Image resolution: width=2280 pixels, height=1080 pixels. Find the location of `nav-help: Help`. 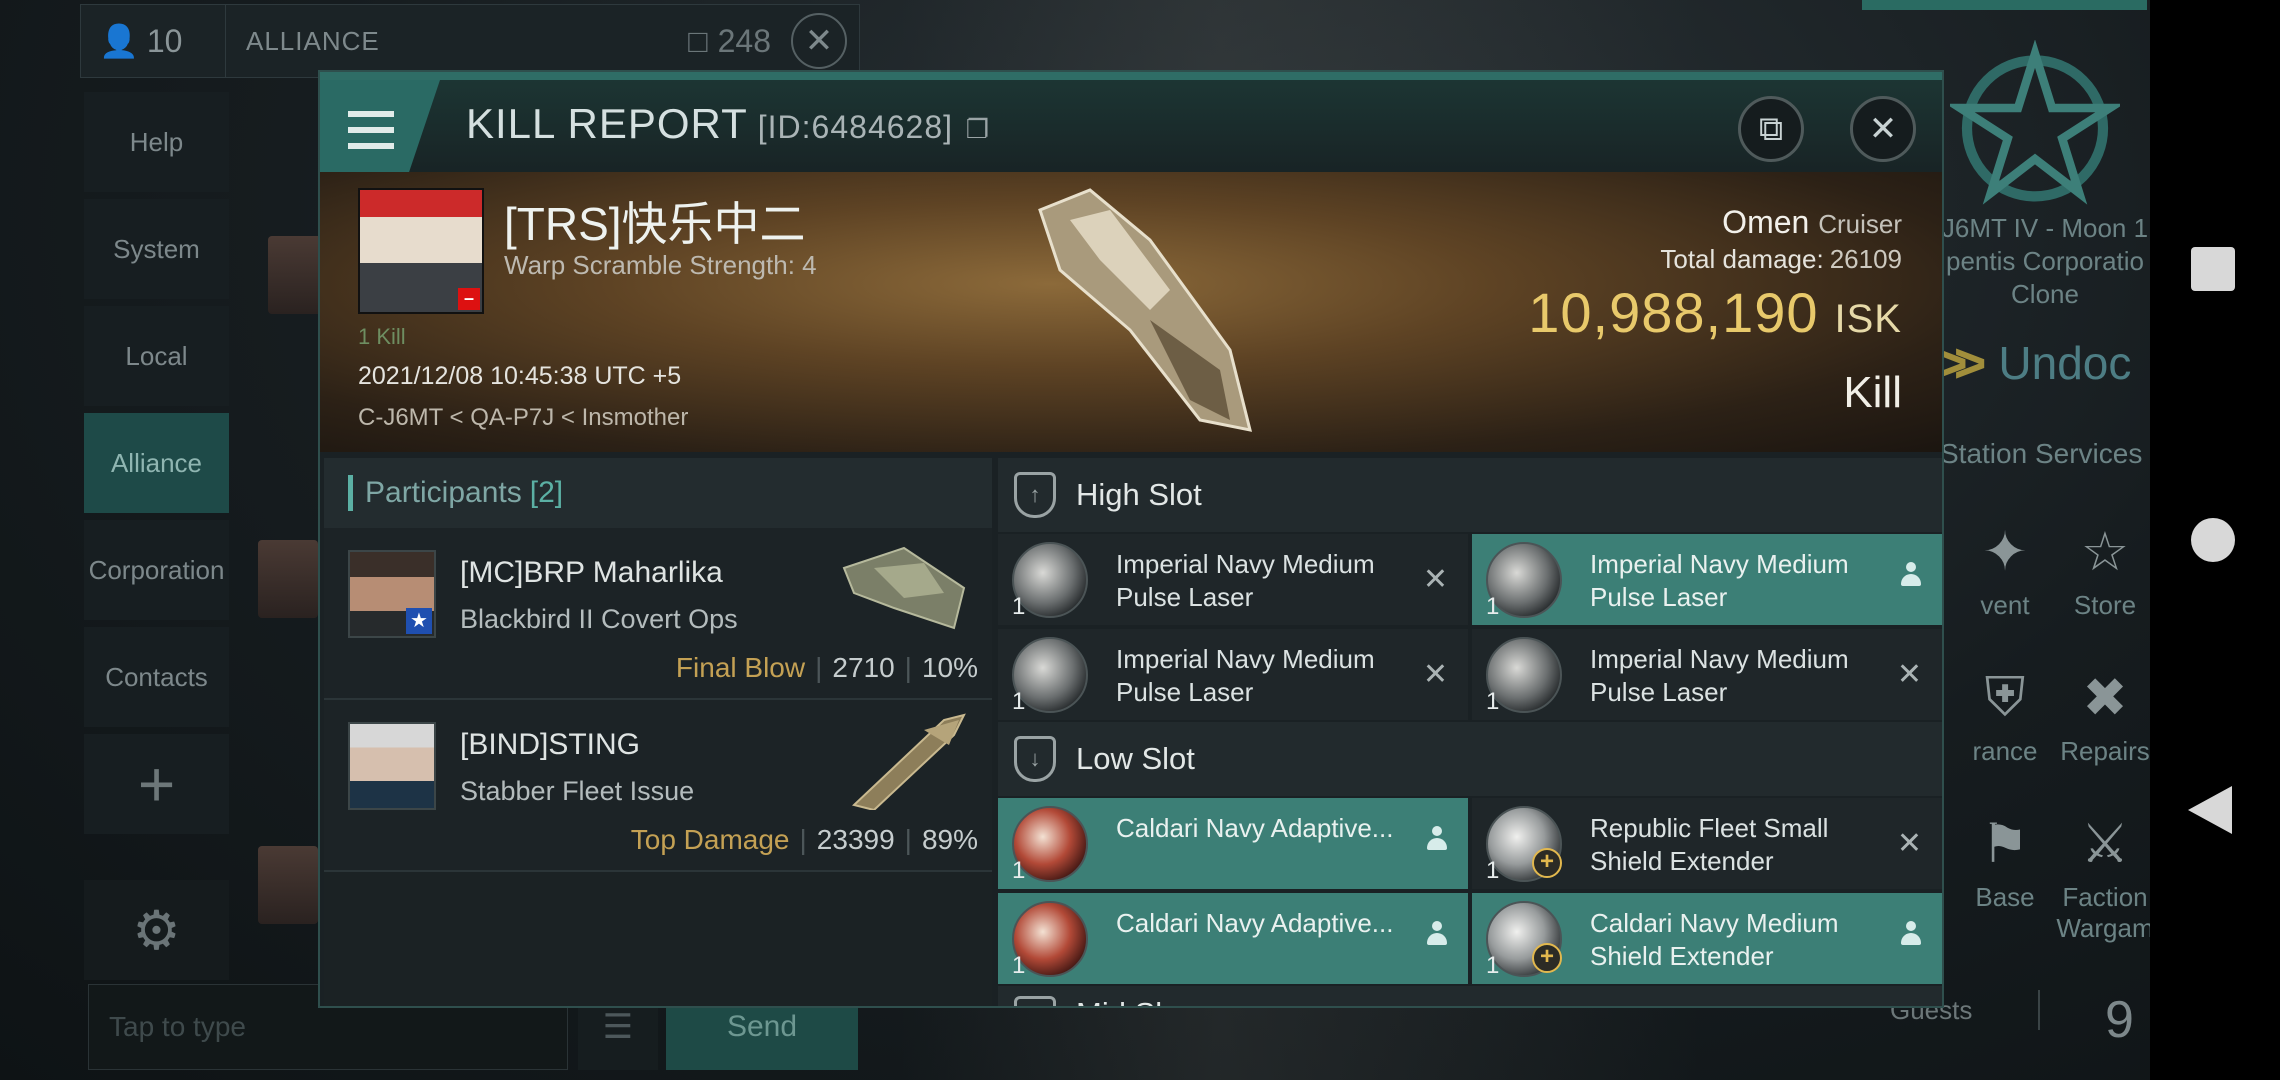

nav-help: Help is located at coordinates (156, 142).